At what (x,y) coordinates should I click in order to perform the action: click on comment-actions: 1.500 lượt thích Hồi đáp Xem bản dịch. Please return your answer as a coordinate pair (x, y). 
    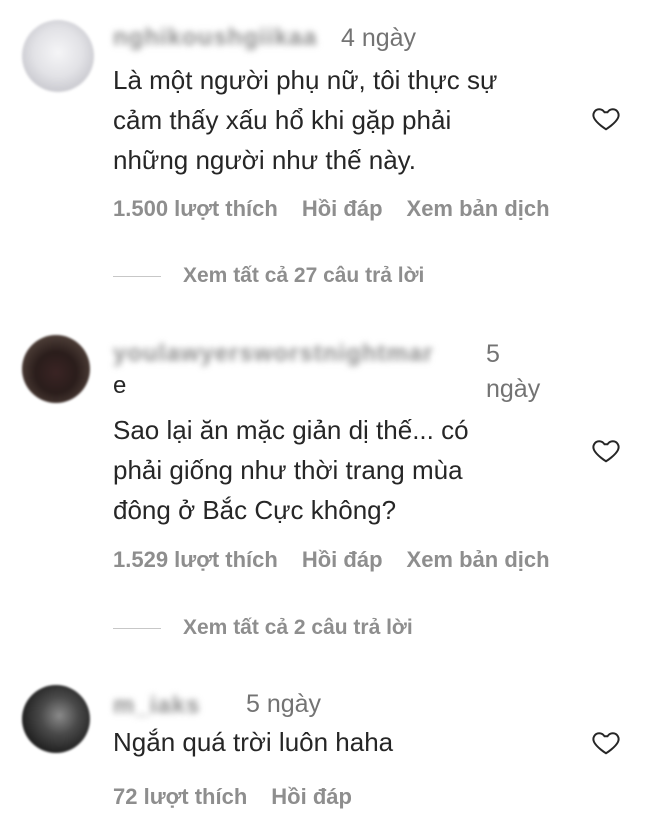
    Looking at the image, I should click on (343, 209).